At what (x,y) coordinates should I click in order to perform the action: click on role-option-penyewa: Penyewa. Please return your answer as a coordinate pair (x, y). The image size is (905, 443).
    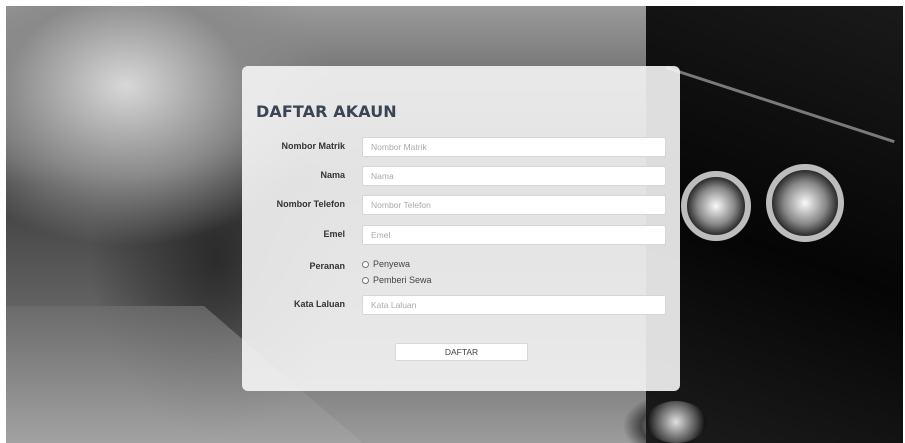
    Looking at the image, I should click on (386, 264).